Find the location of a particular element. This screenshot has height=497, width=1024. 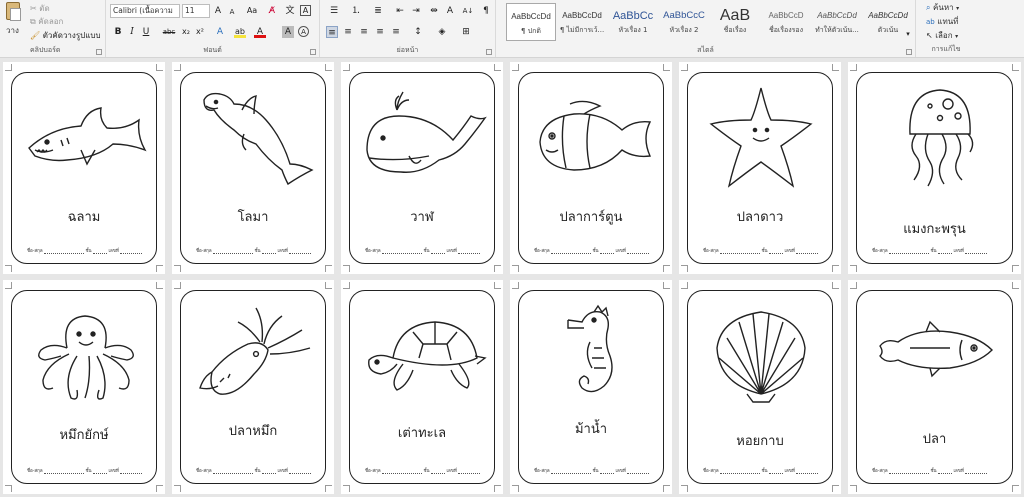

clipboard-dialog-launcher is located at coordinates (99, 52).